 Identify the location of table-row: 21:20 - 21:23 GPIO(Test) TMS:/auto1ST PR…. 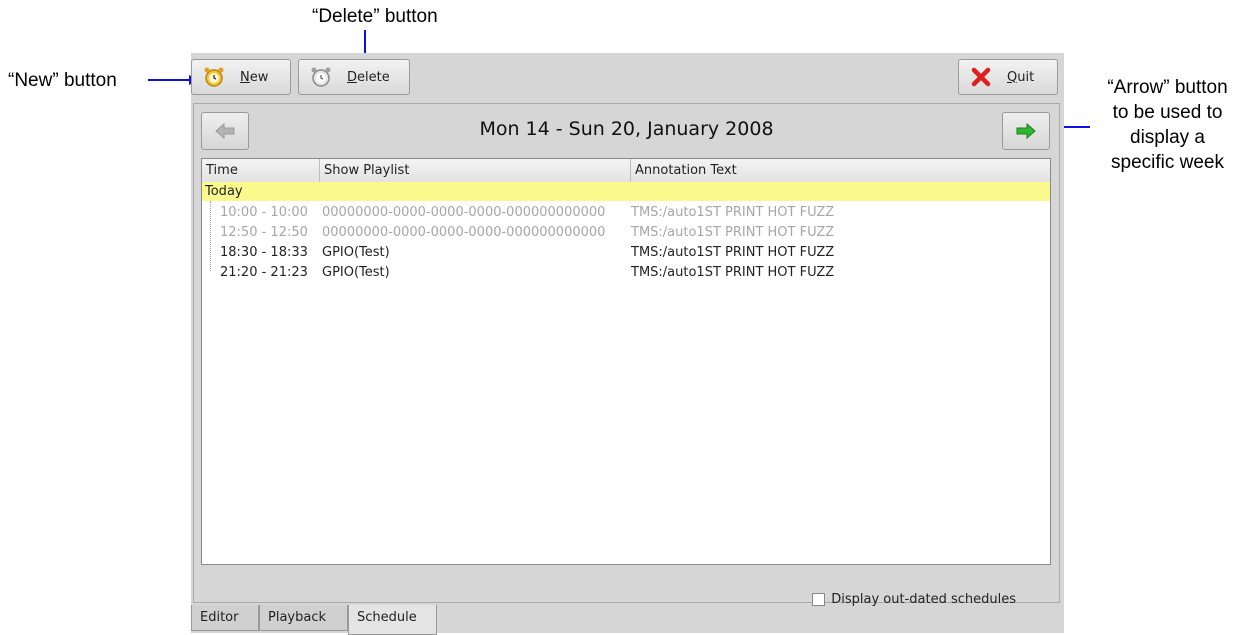
(626, 273).